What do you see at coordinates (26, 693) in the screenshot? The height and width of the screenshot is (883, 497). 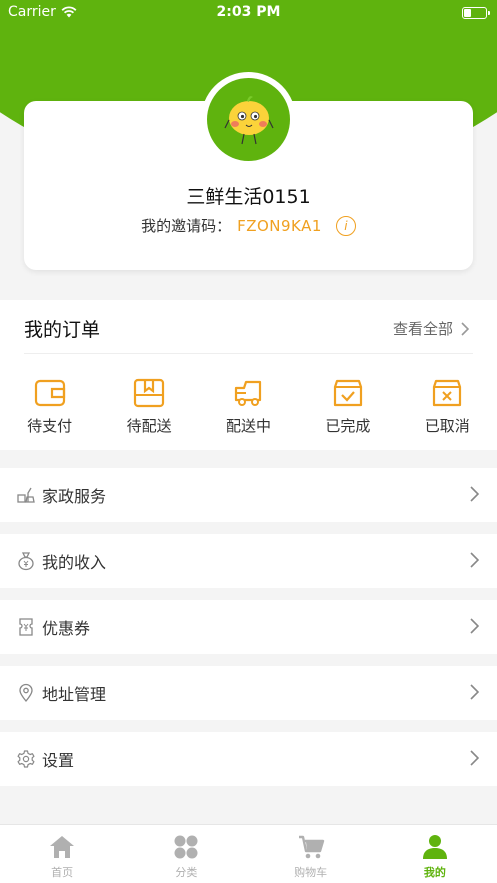 I see `location-pin-icon` at bounding box center [26, 693].